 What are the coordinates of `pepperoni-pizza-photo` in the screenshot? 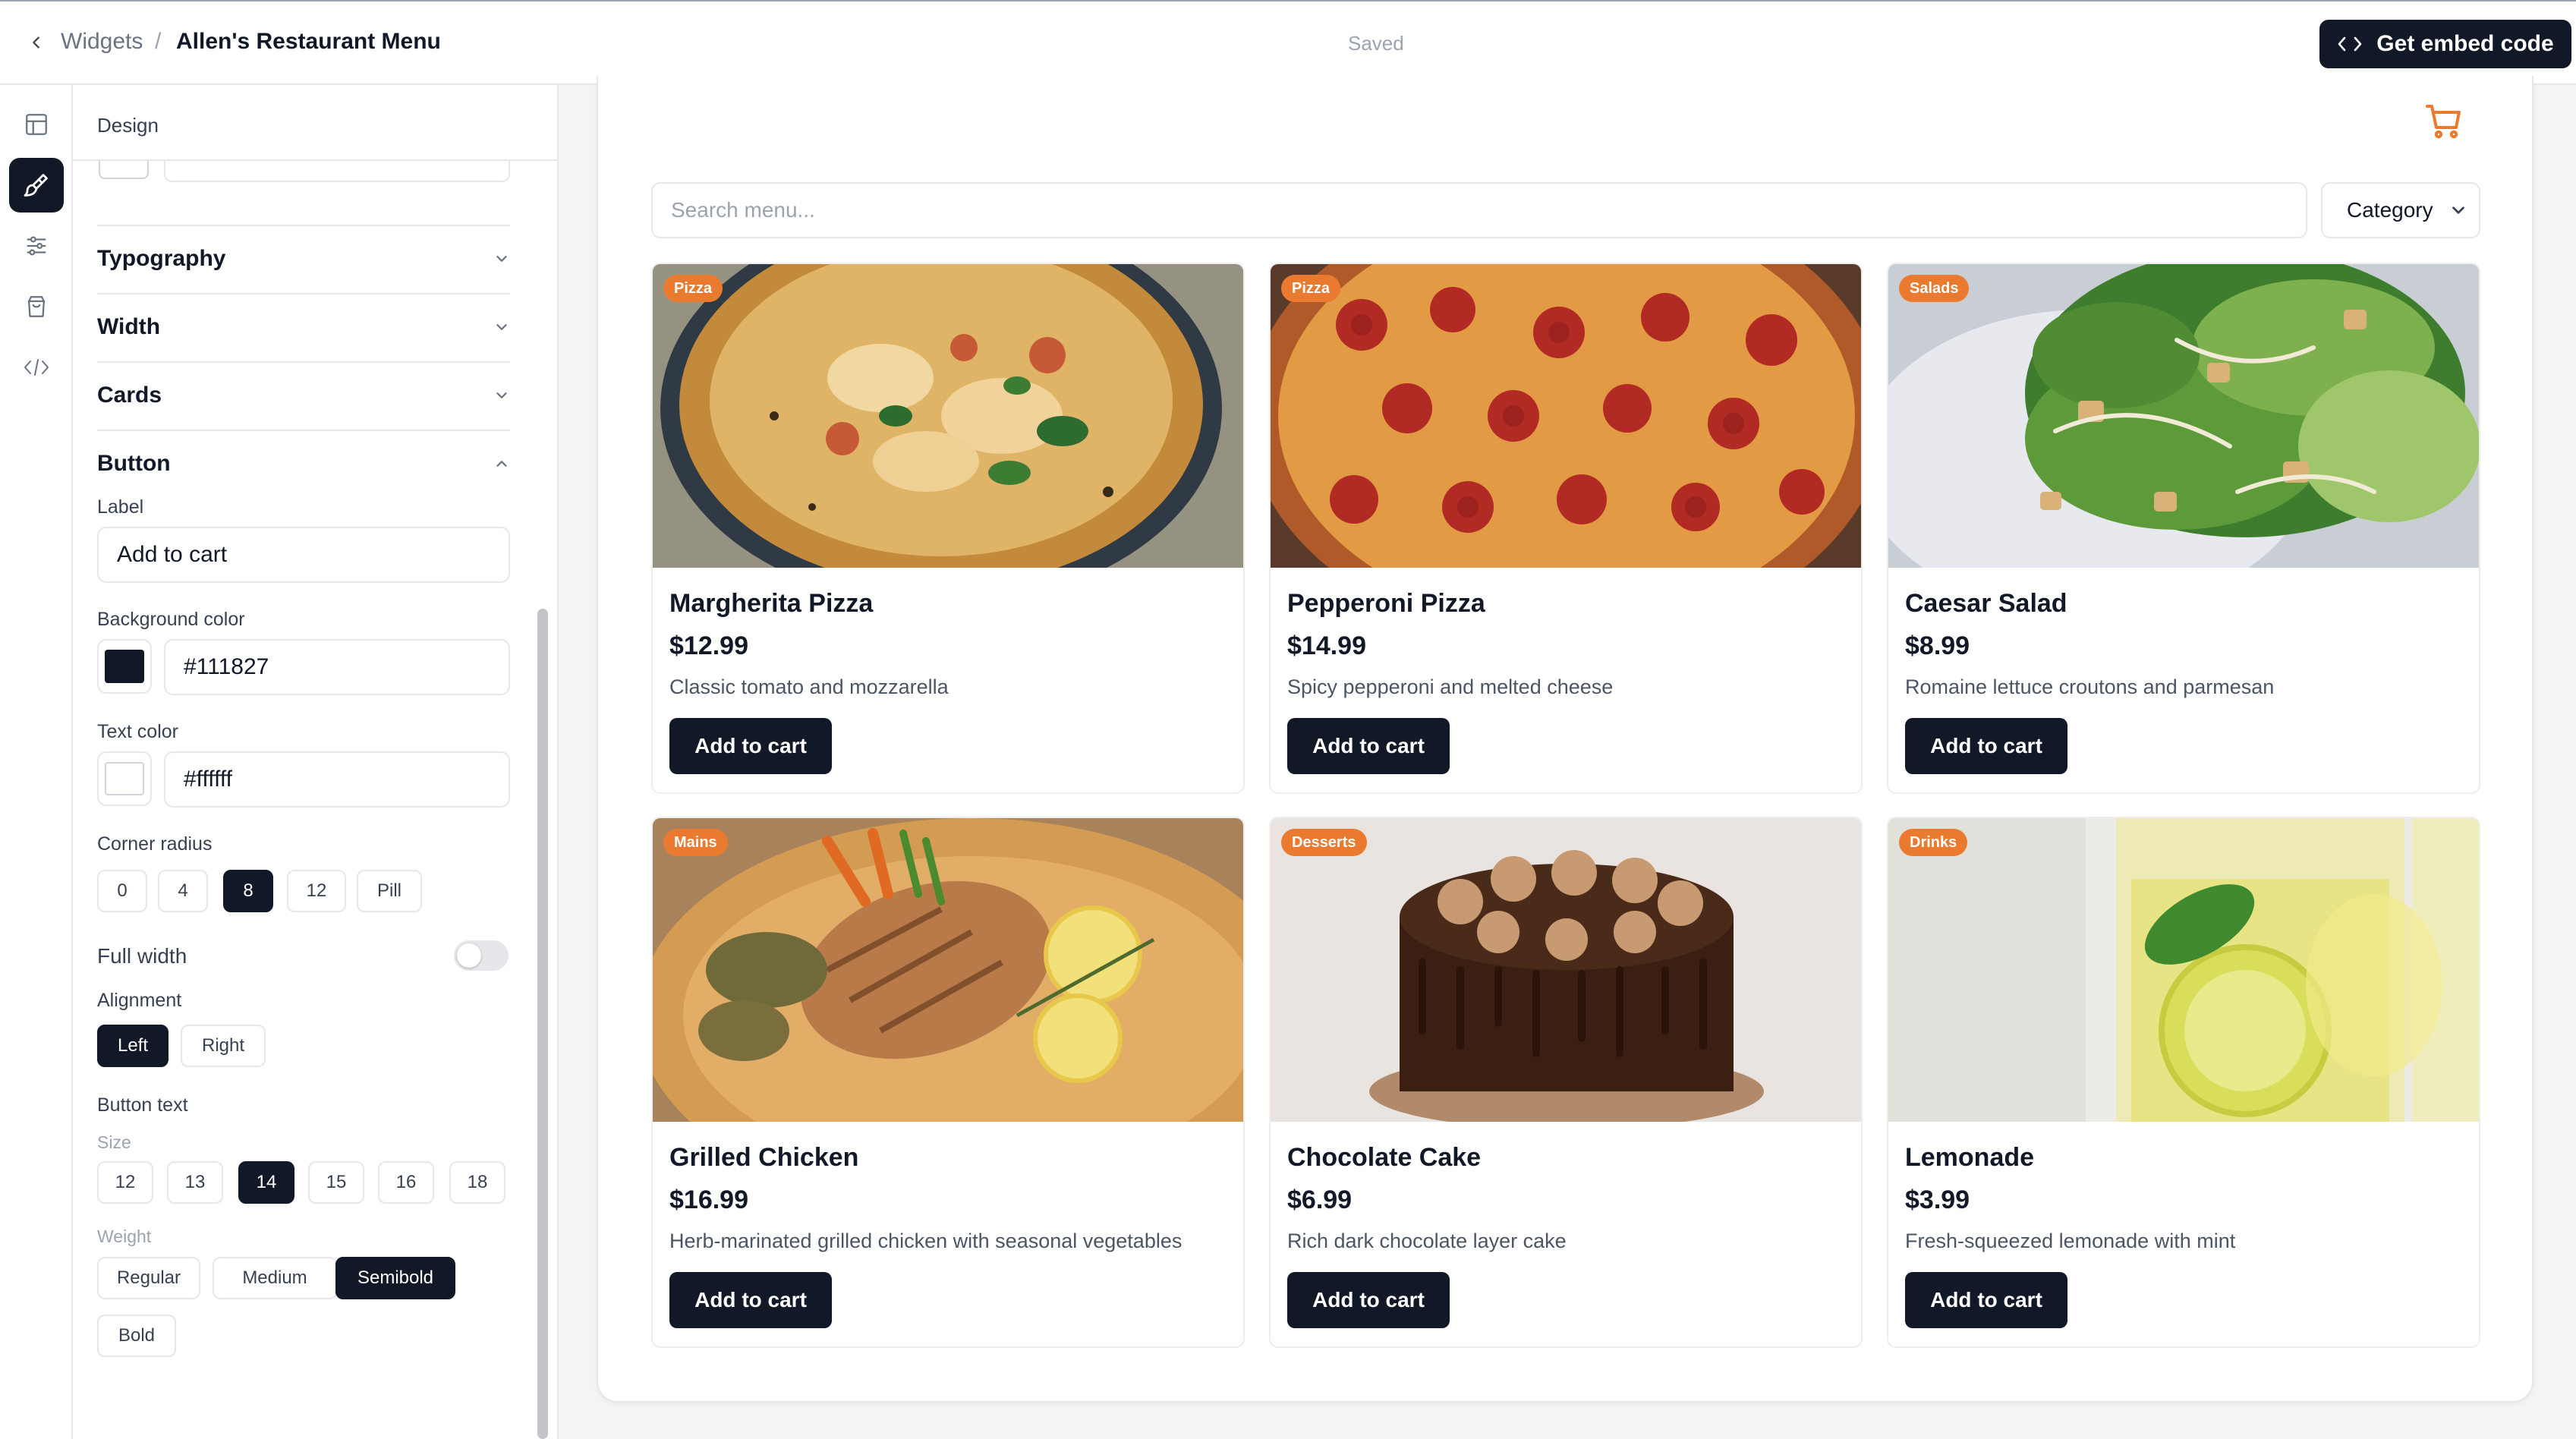 It's located at (1566, 416).